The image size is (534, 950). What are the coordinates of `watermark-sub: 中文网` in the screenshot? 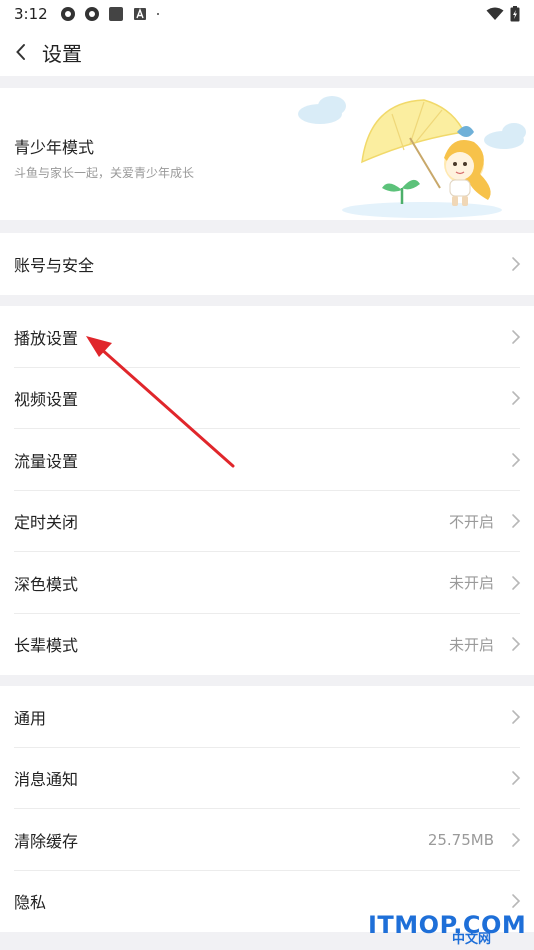 It's located at (472, 939).